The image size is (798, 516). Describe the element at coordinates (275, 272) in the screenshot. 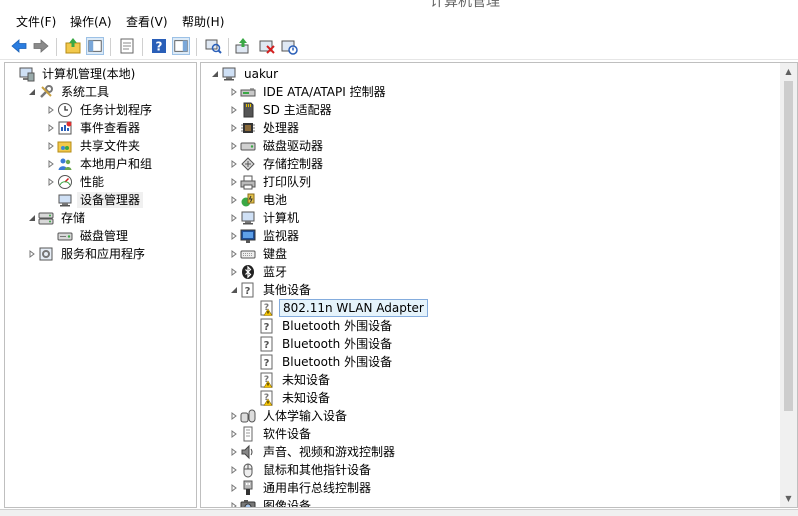

I see `tree-node-label: 蓝牙` at that location.